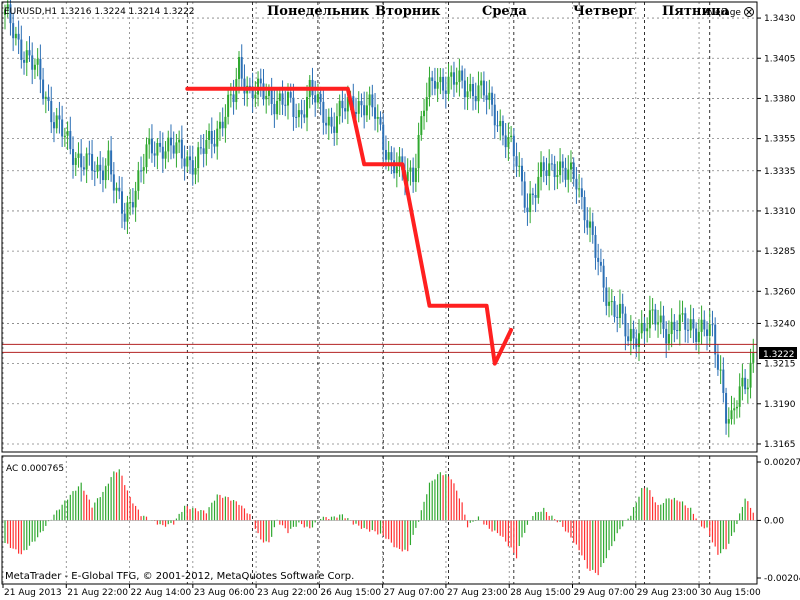 The image size is (800, 600). What do you see at coordinates (224, 593) in the screenshot?
I see `time-tick-label: 23 Aug 06:00` at bounding box center [224, 593].